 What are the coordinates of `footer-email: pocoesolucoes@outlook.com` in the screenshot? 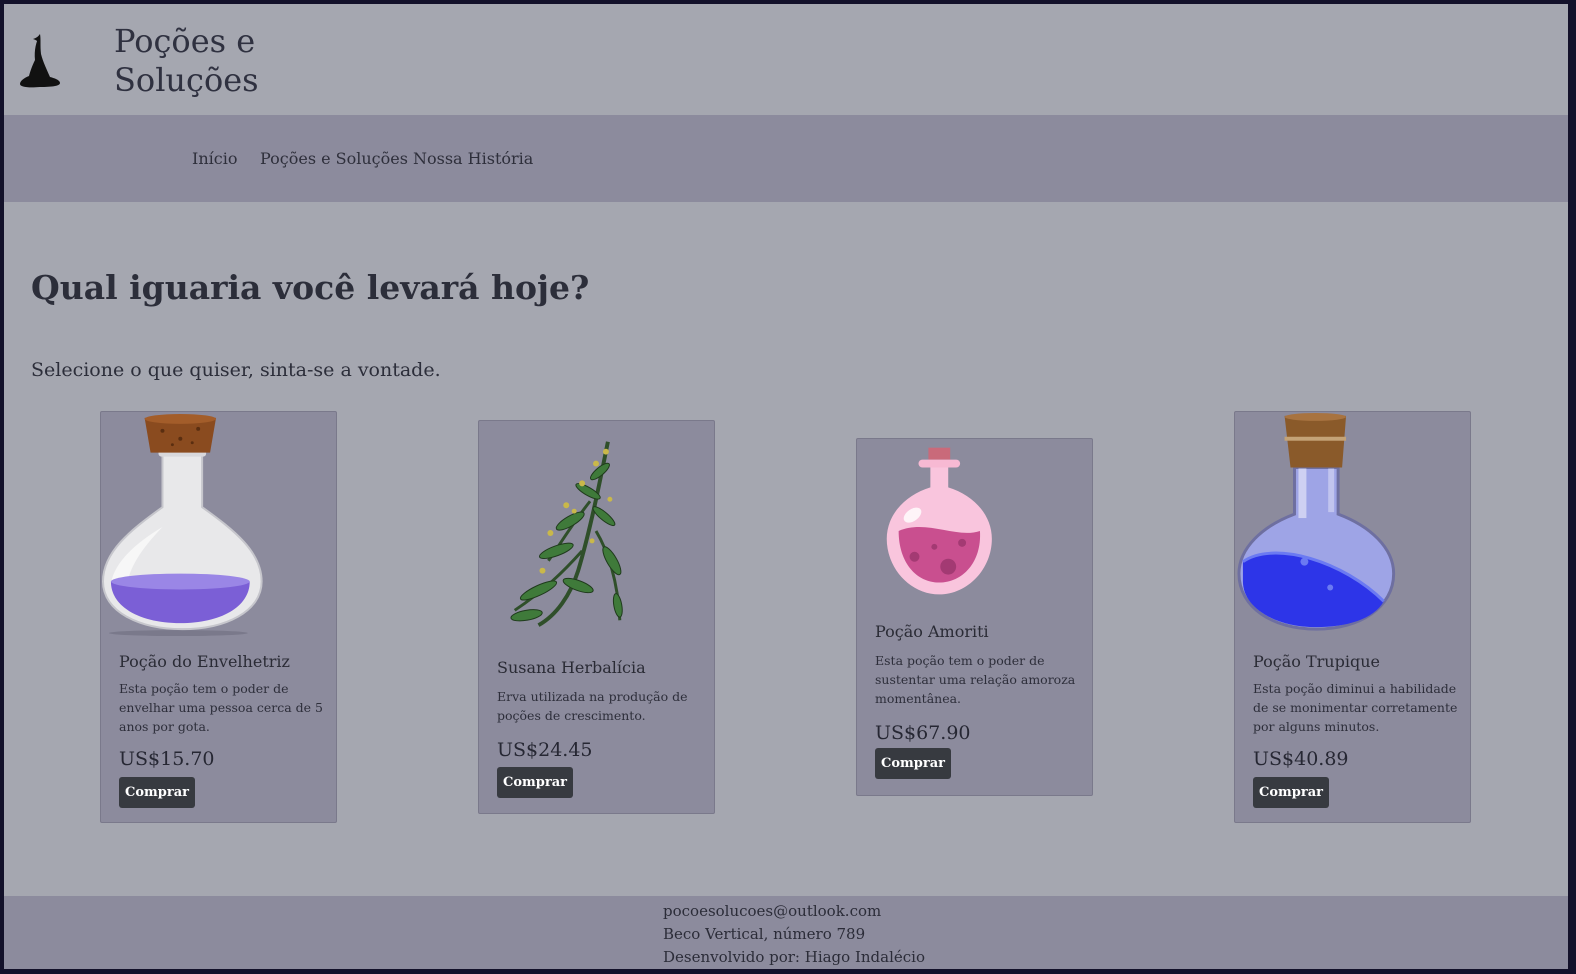 It's located at (772, 911).